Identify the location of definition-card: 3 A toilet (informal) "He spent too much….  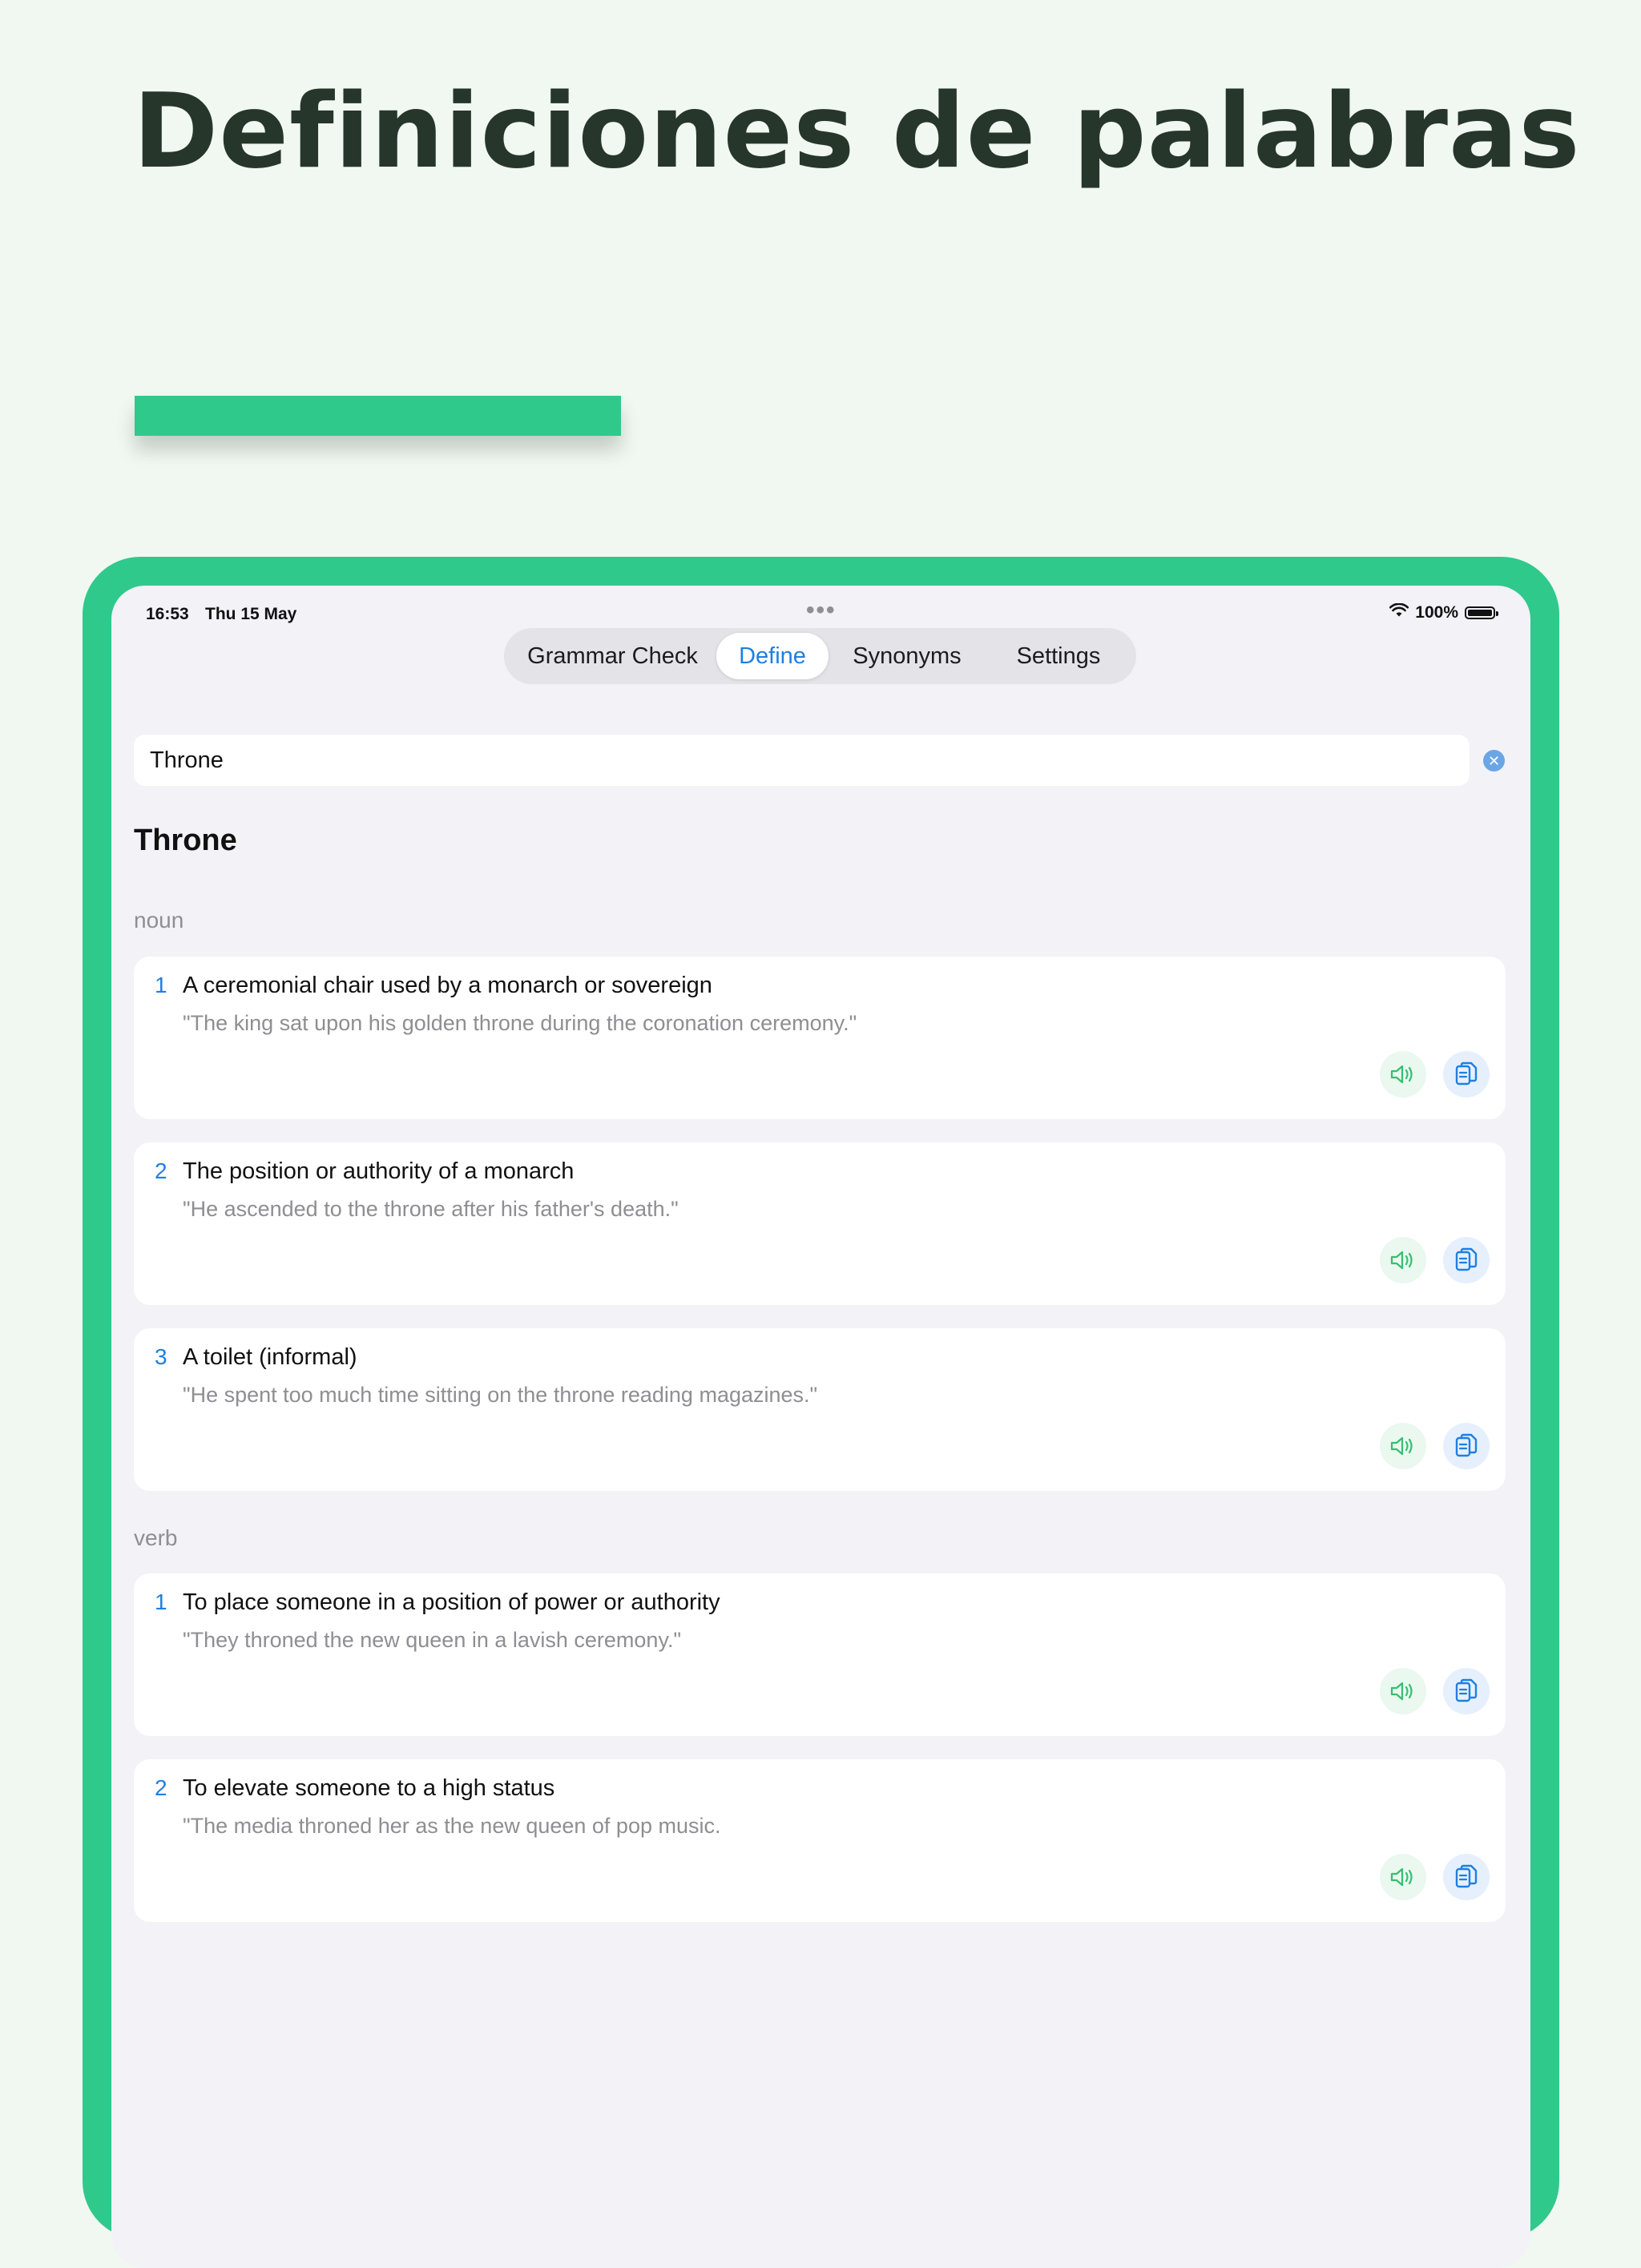
(820, 1410).